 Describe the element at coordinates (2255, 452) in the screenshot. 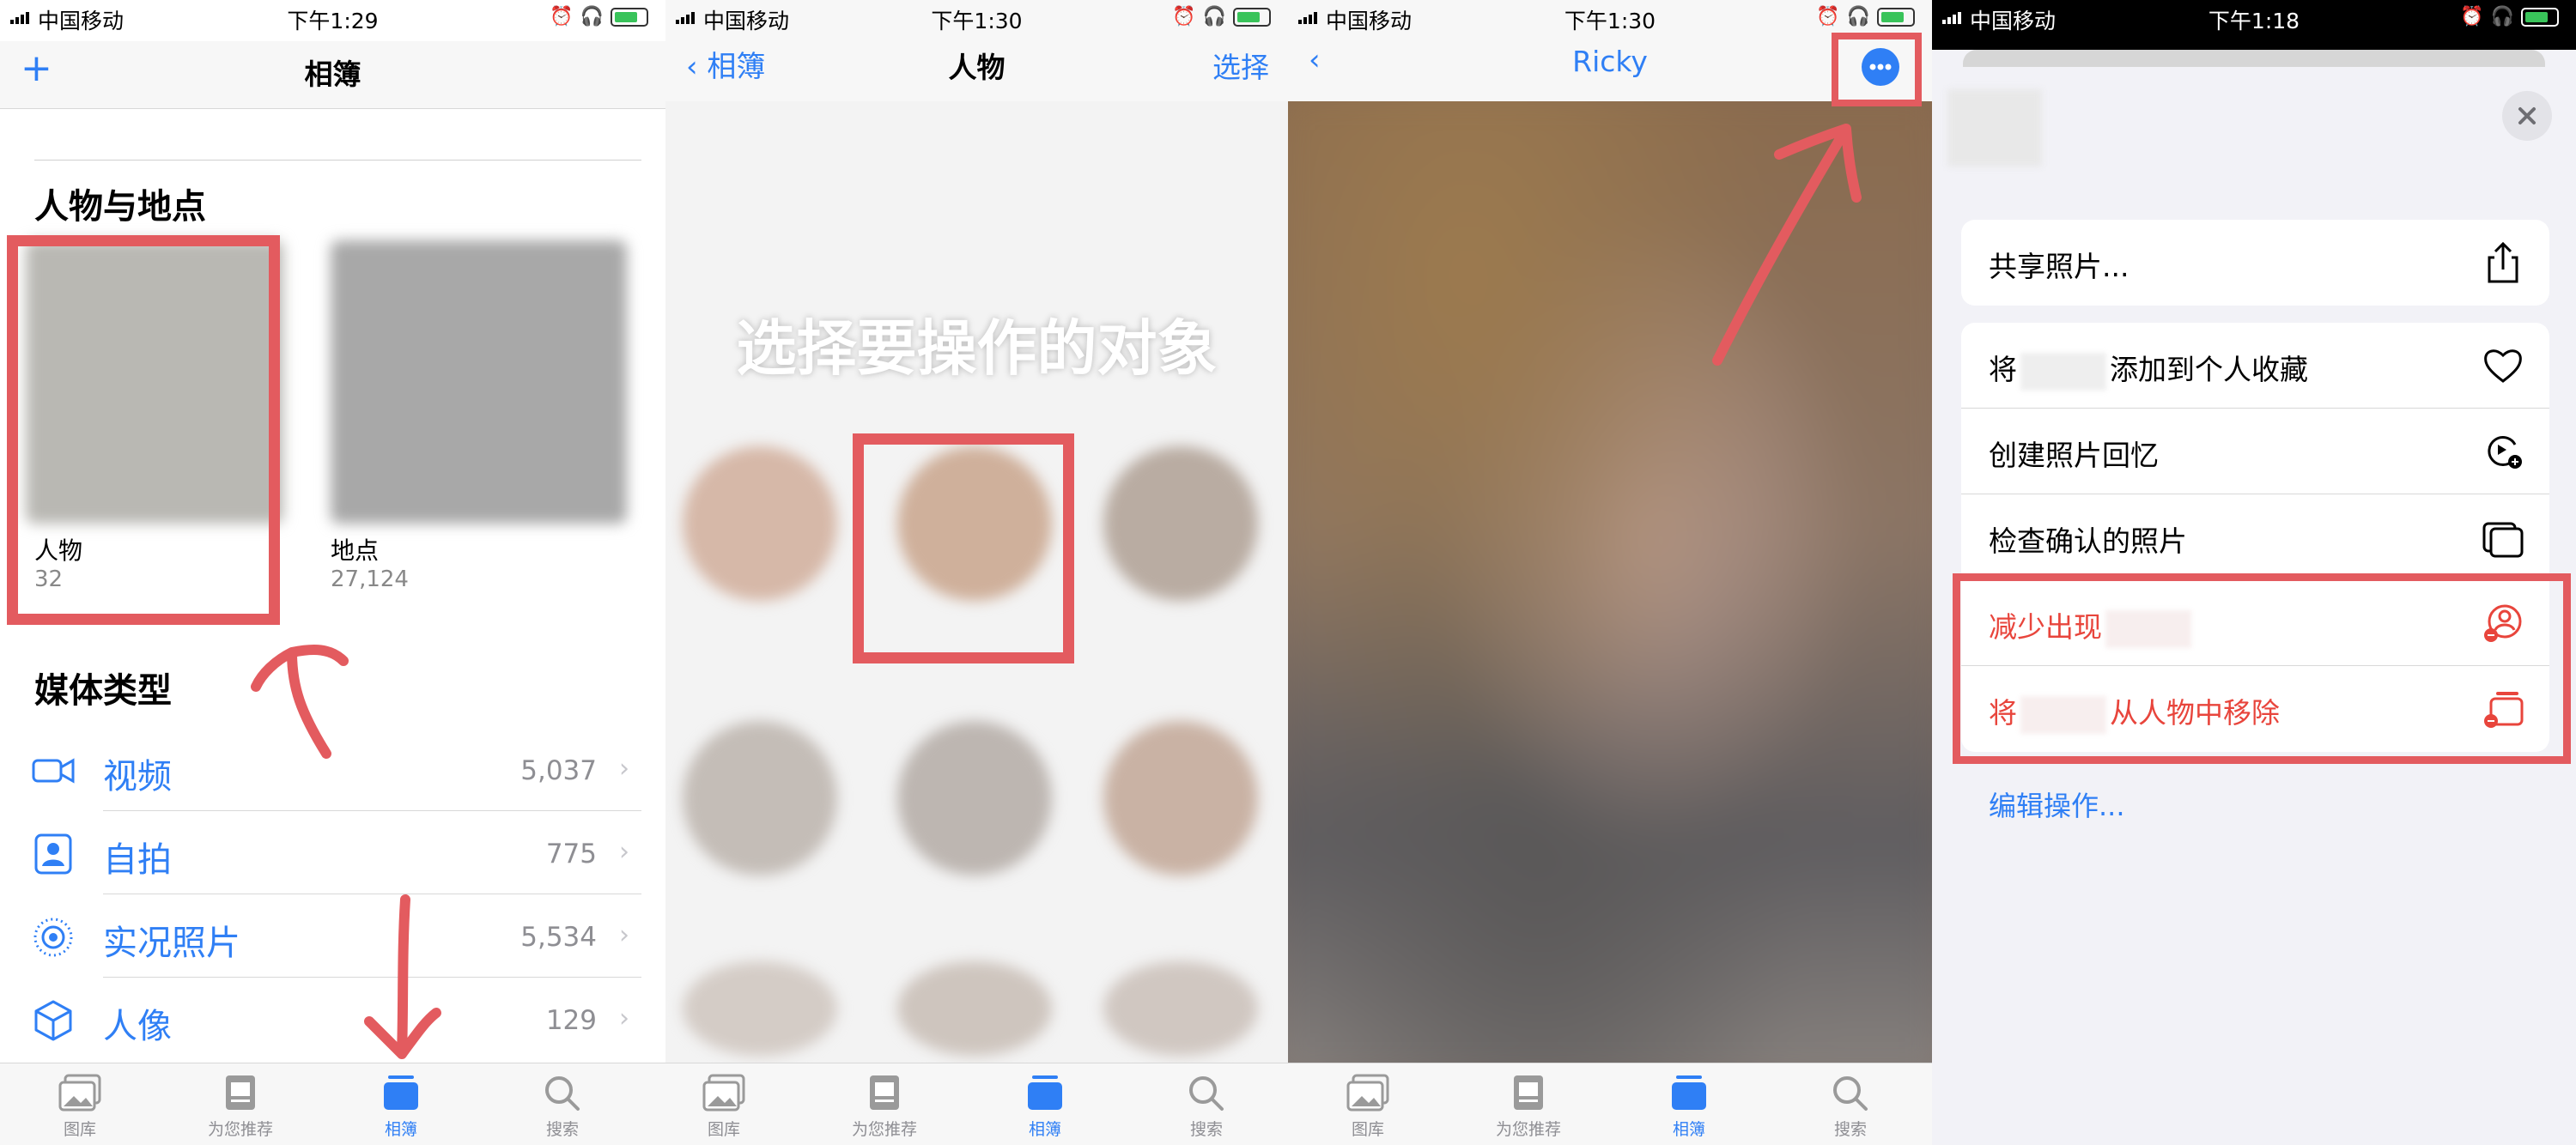

I see `create-memory-row: 创建照片回忆` at that location.